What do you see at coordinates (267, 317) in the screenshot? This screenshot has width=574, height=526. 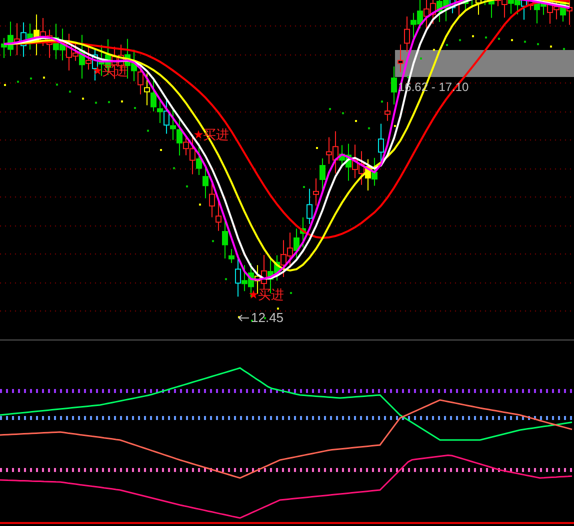 I see `low-price-label: 12.45` at bounding box center [267, 317].